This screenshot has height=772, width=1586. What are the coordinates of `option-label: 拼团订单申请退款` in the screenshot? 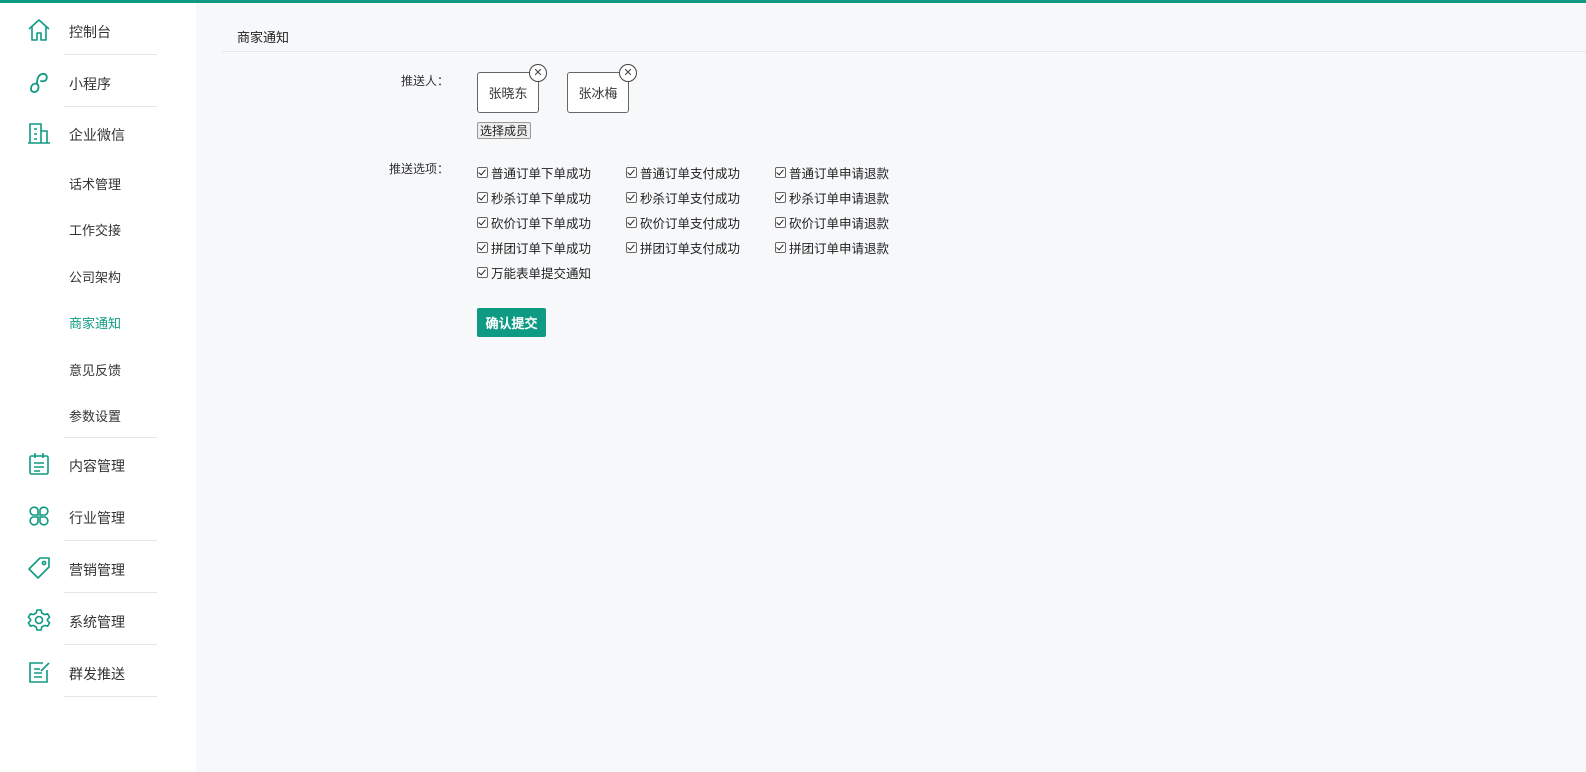 It's located at (839, 248).